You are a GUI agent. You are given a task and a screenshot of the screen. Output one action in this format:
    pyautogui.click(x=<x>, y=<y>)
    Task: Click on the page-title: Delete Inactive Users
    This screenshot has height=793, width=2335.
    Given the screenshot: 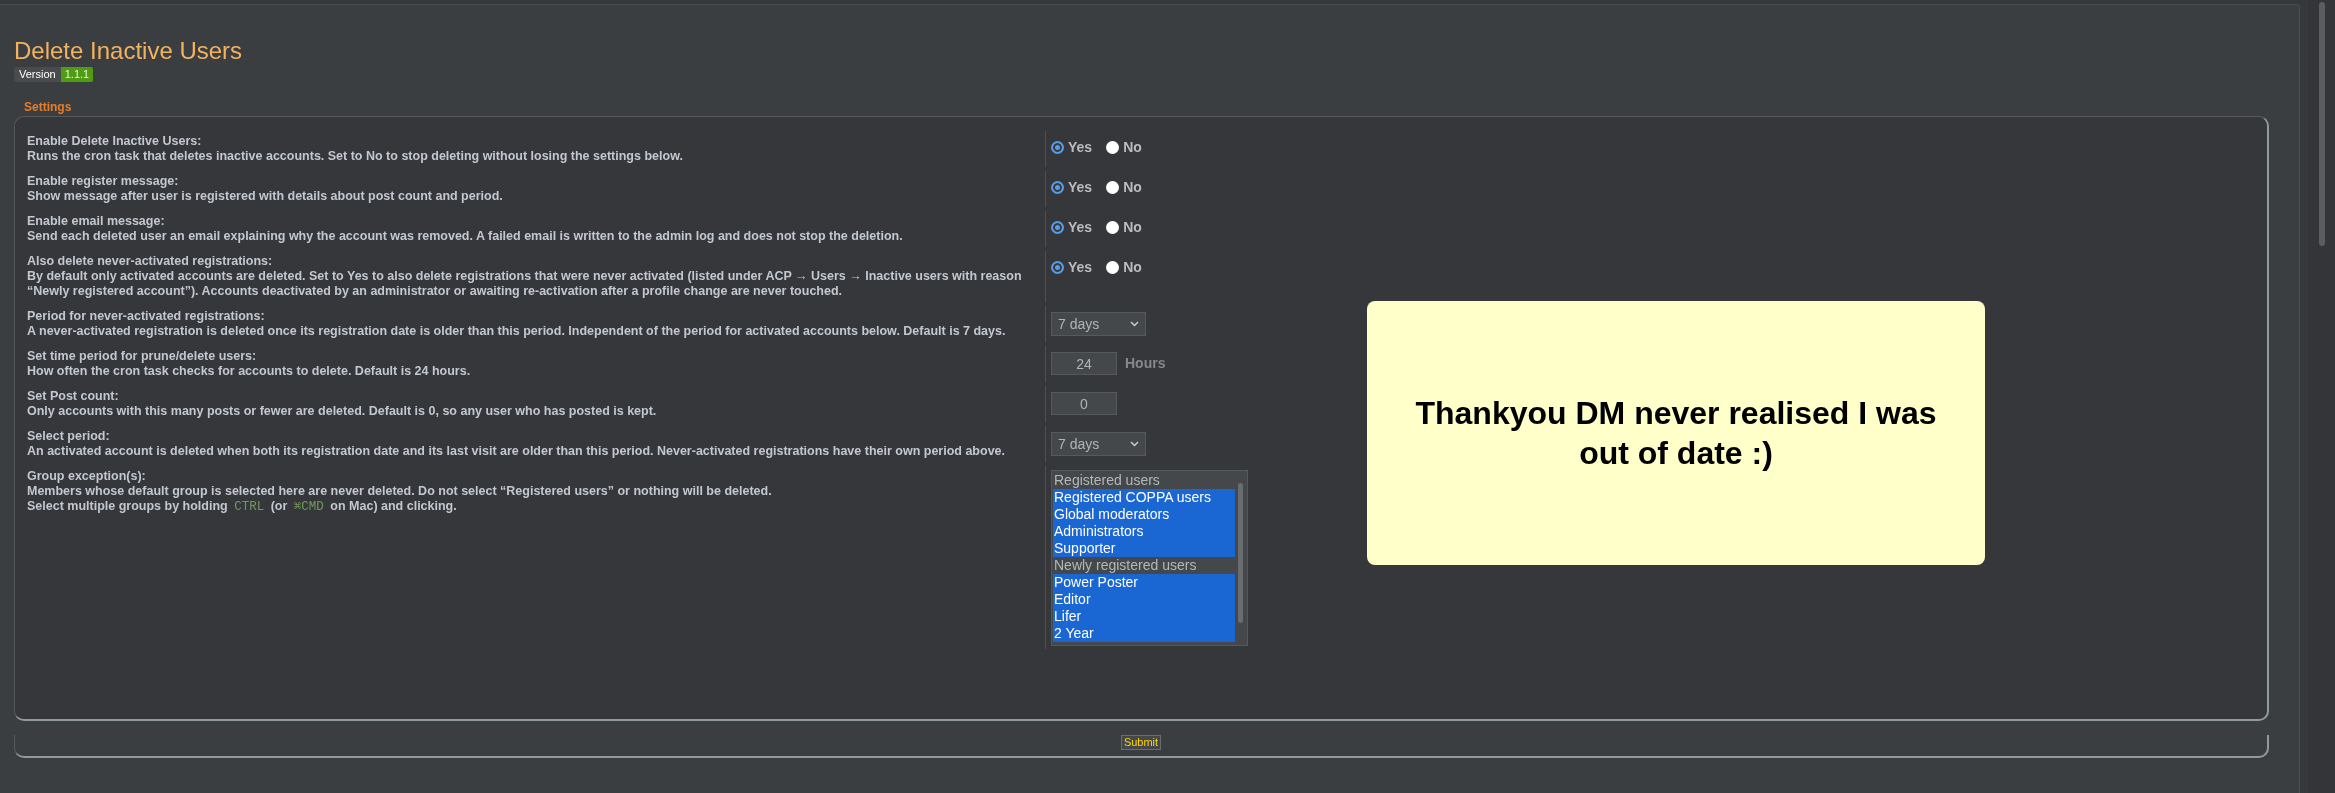 What is the action you would take?
    pyautogui.click(x=128, y=51)
    